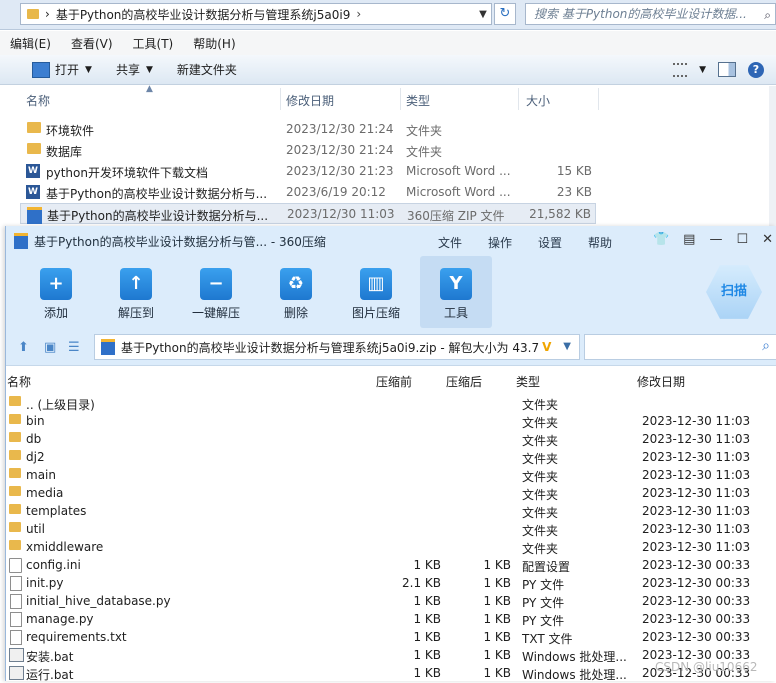  Describe the element at coordinates (203, 14) in the screenshot. I see `address-crumb: 基于Python的高校毕业设计数据分析与管理系统j5a0i9` at that location.